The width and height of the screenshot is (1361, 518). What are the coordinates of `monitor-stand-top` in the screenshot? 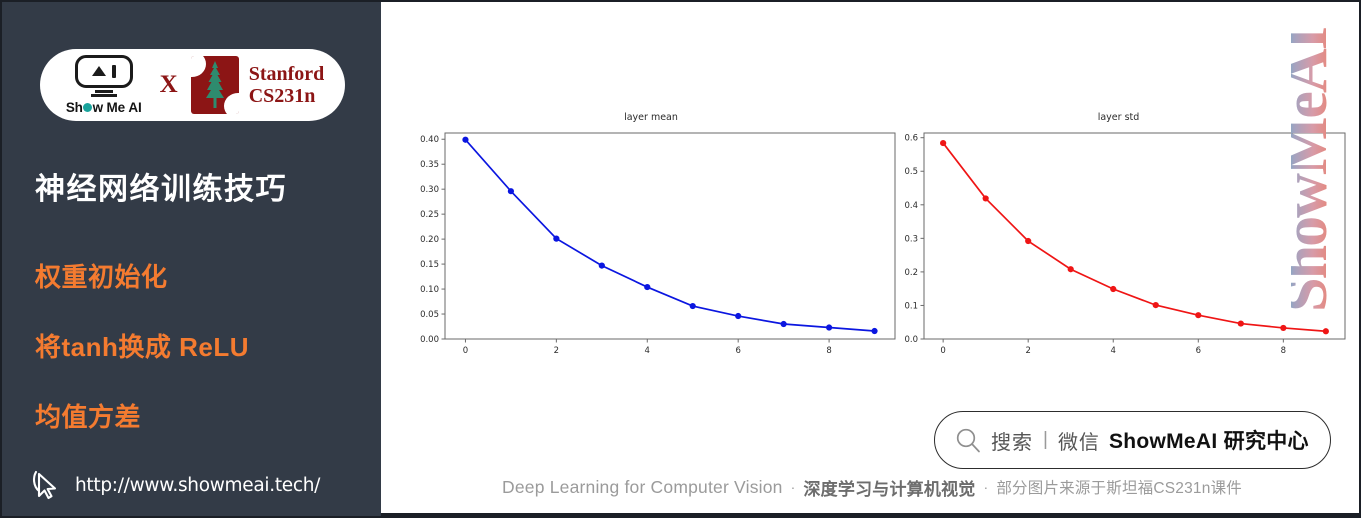 It's located at (103, 91).